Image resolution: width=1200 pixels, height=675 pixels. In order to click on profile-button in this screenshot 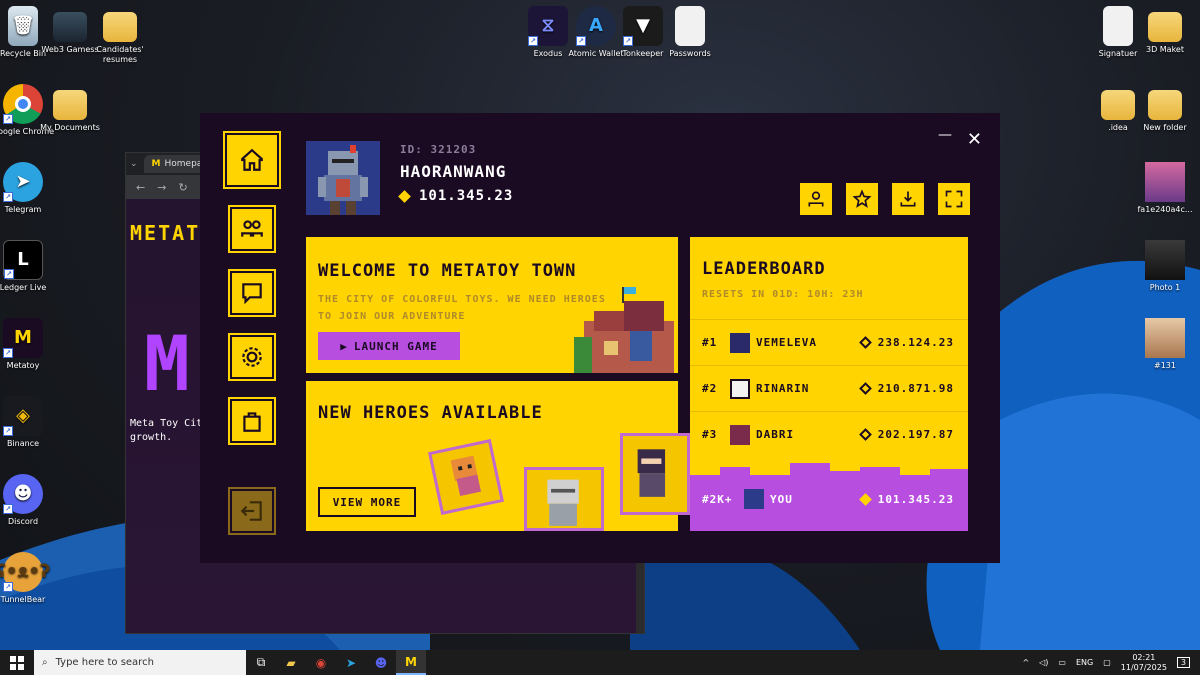, I will do `click(816, 199)`.